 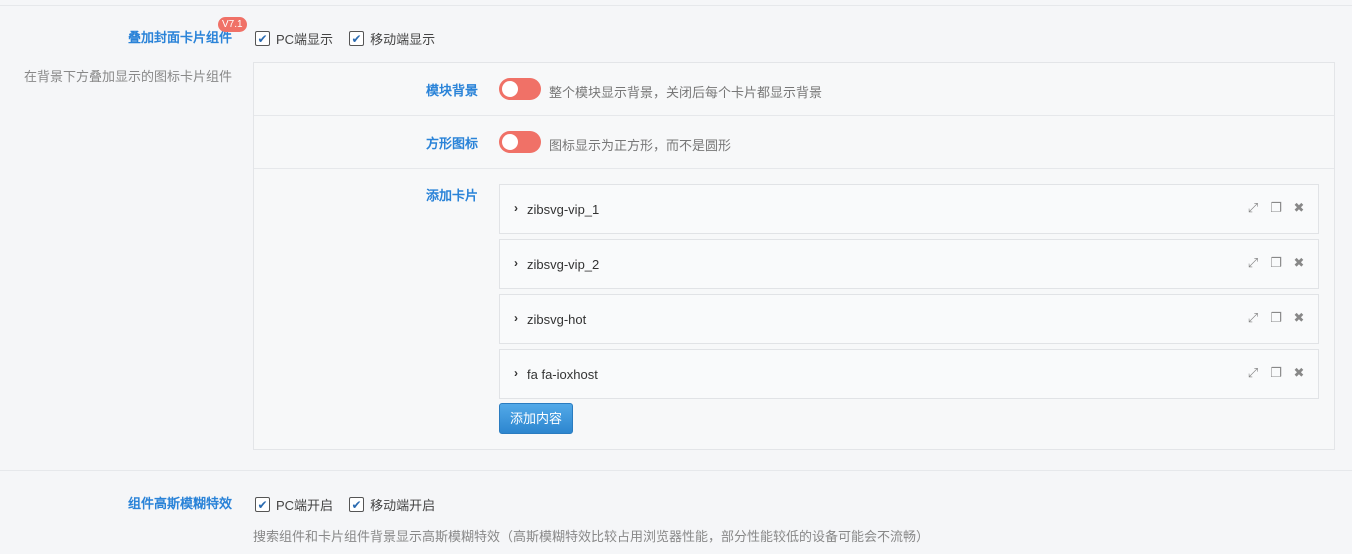 I want to click on section-description: 在背景下方叠加显示的图标卡片组件, so click(x=127, y=76).